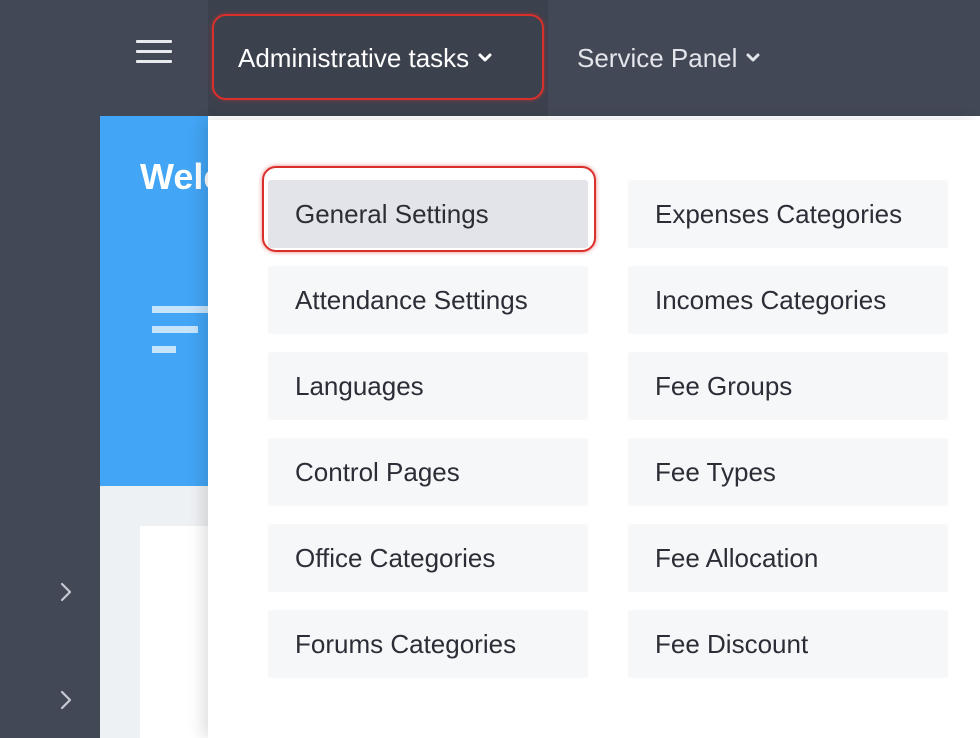 Image resolution: width=980 pixels, height=738 pixels. Describe the element at coordinates (788, 300) in the screenshot. I see `menu-item-incomes-categories: Incomes Categories` at that location.